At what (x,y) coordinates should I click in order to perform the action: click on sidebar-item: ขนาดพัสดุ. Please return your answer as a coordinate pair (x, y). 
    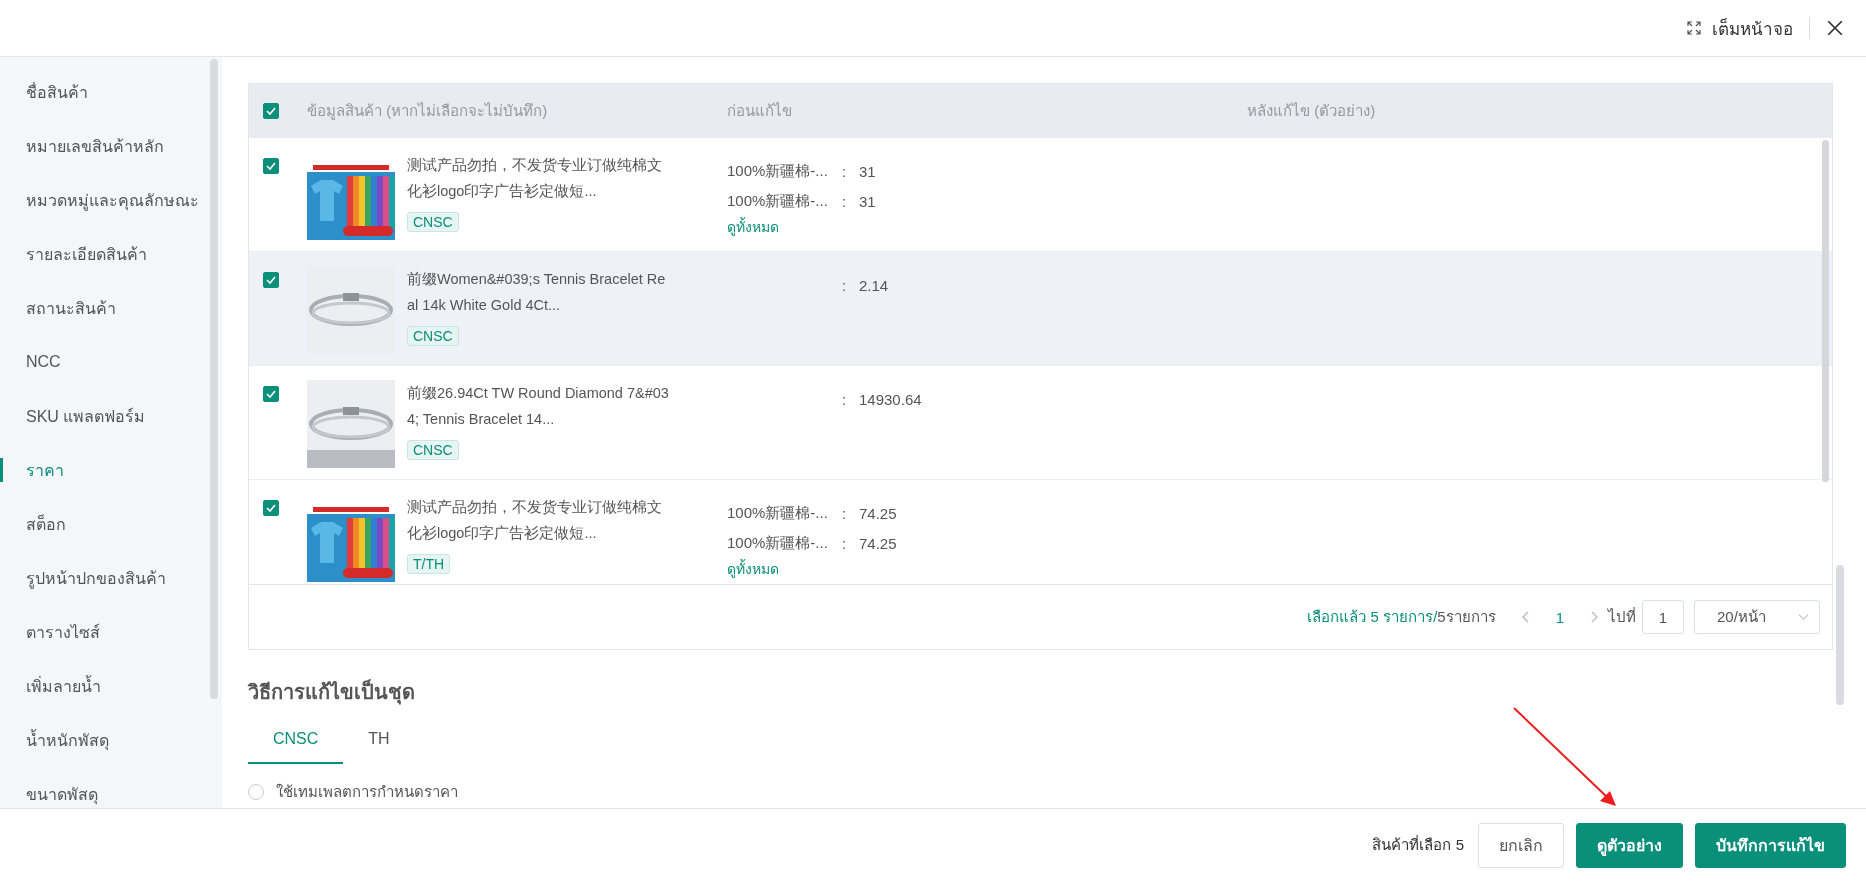
    Looking at the image, I should click on (111, 787).